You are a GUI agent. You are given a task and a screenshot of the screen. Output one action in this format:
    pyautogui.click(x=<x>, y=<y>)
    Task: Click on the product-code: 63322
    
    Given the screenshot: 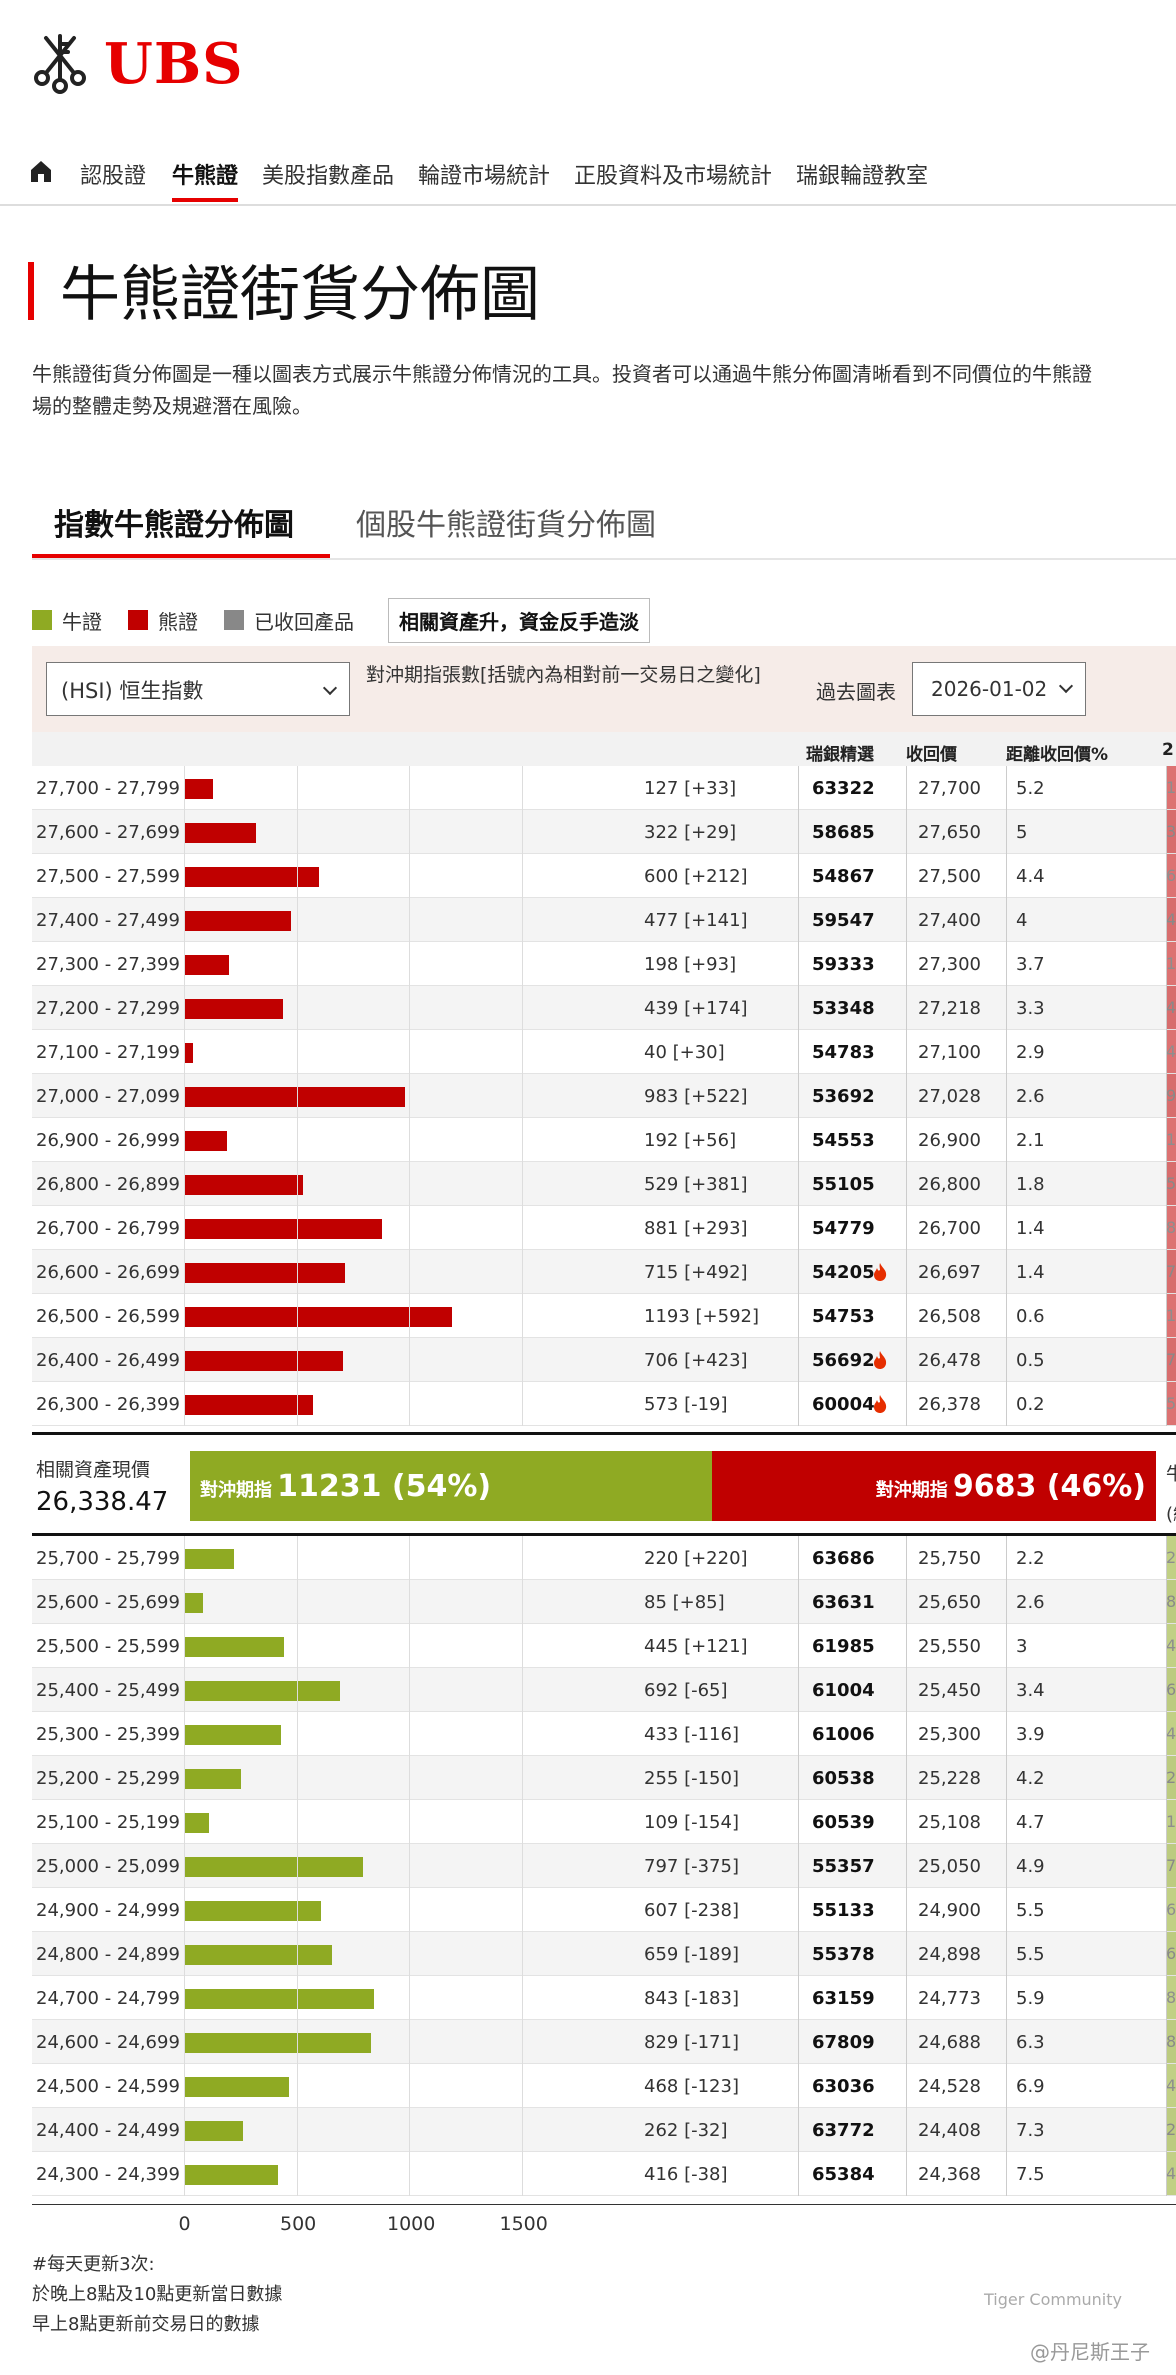 What is the action you would take?
    pyautogui.click(x=843, y=788)
    